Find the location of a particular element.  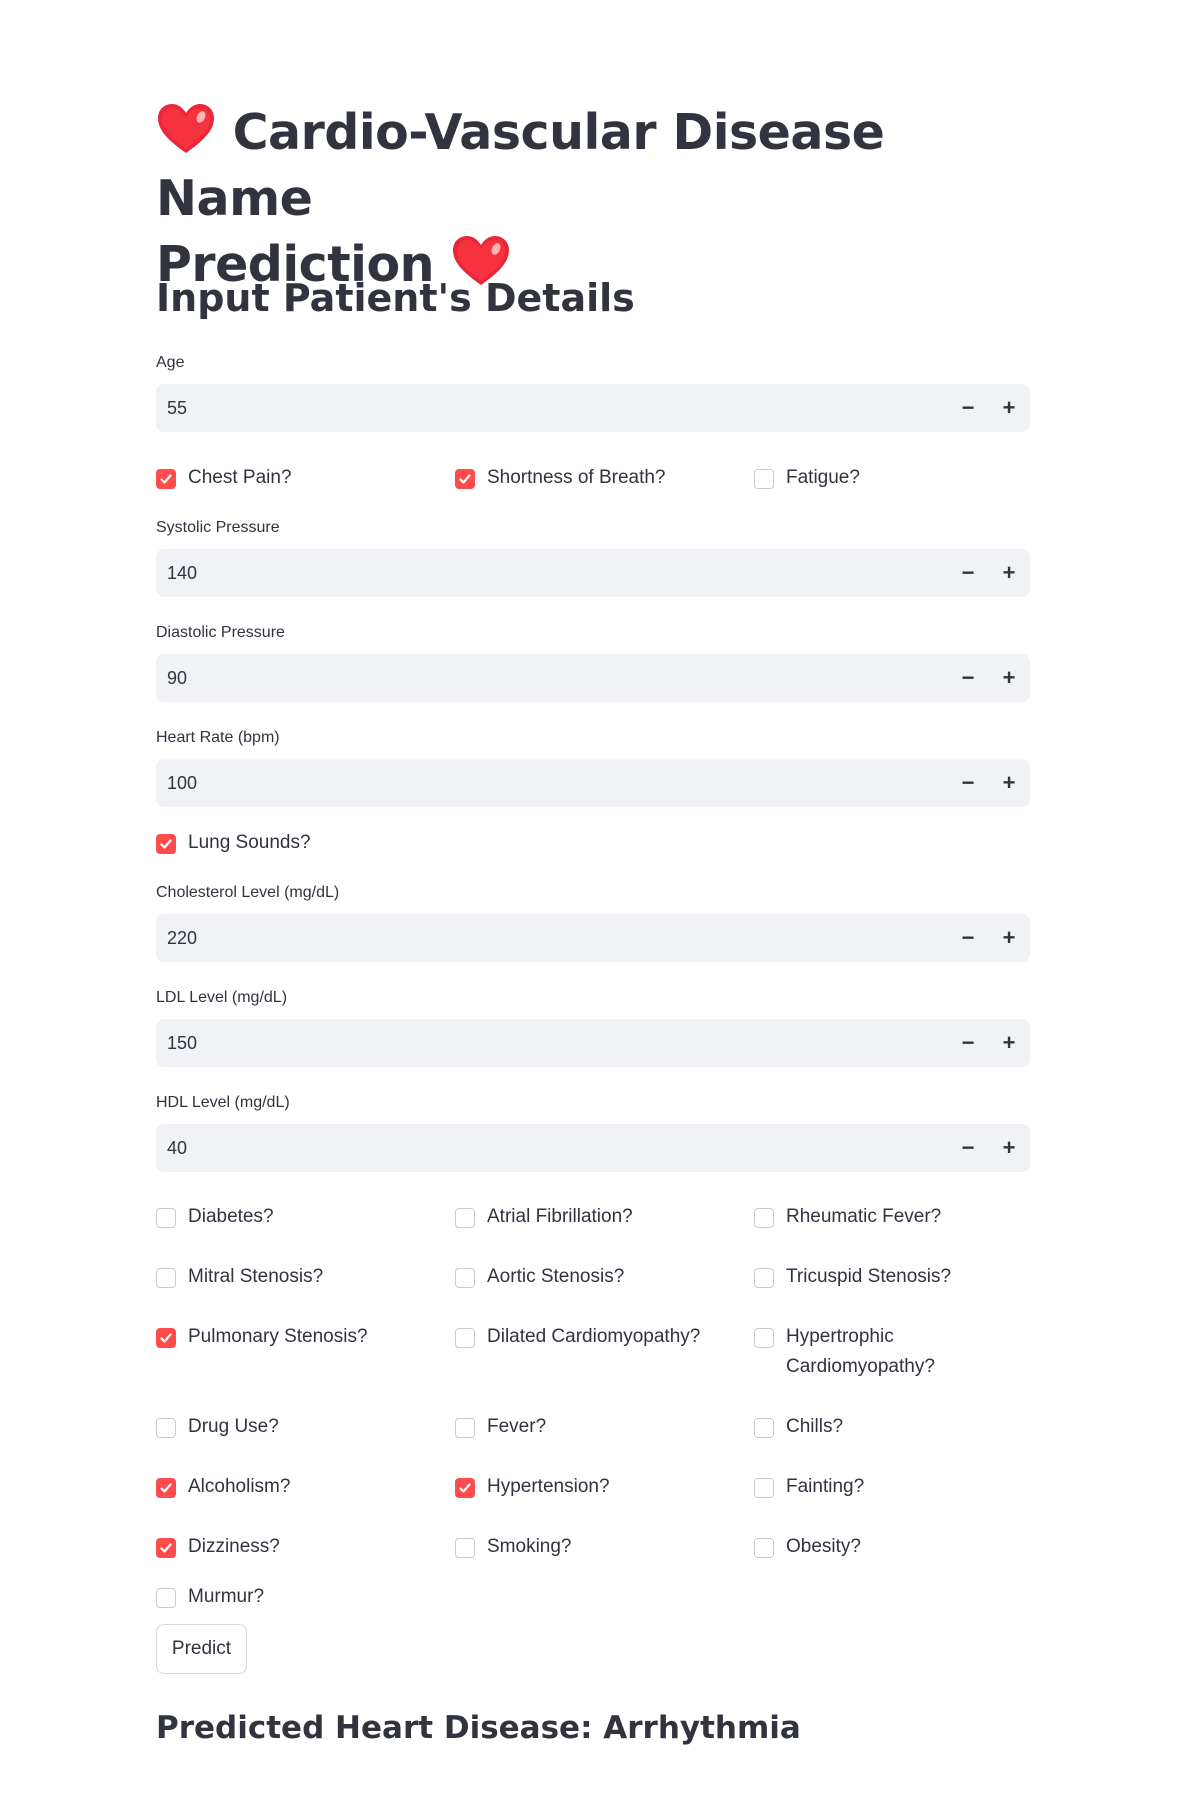

heart-rate-label: Heart Rate (bpm) is located at coordinates (218, 737).